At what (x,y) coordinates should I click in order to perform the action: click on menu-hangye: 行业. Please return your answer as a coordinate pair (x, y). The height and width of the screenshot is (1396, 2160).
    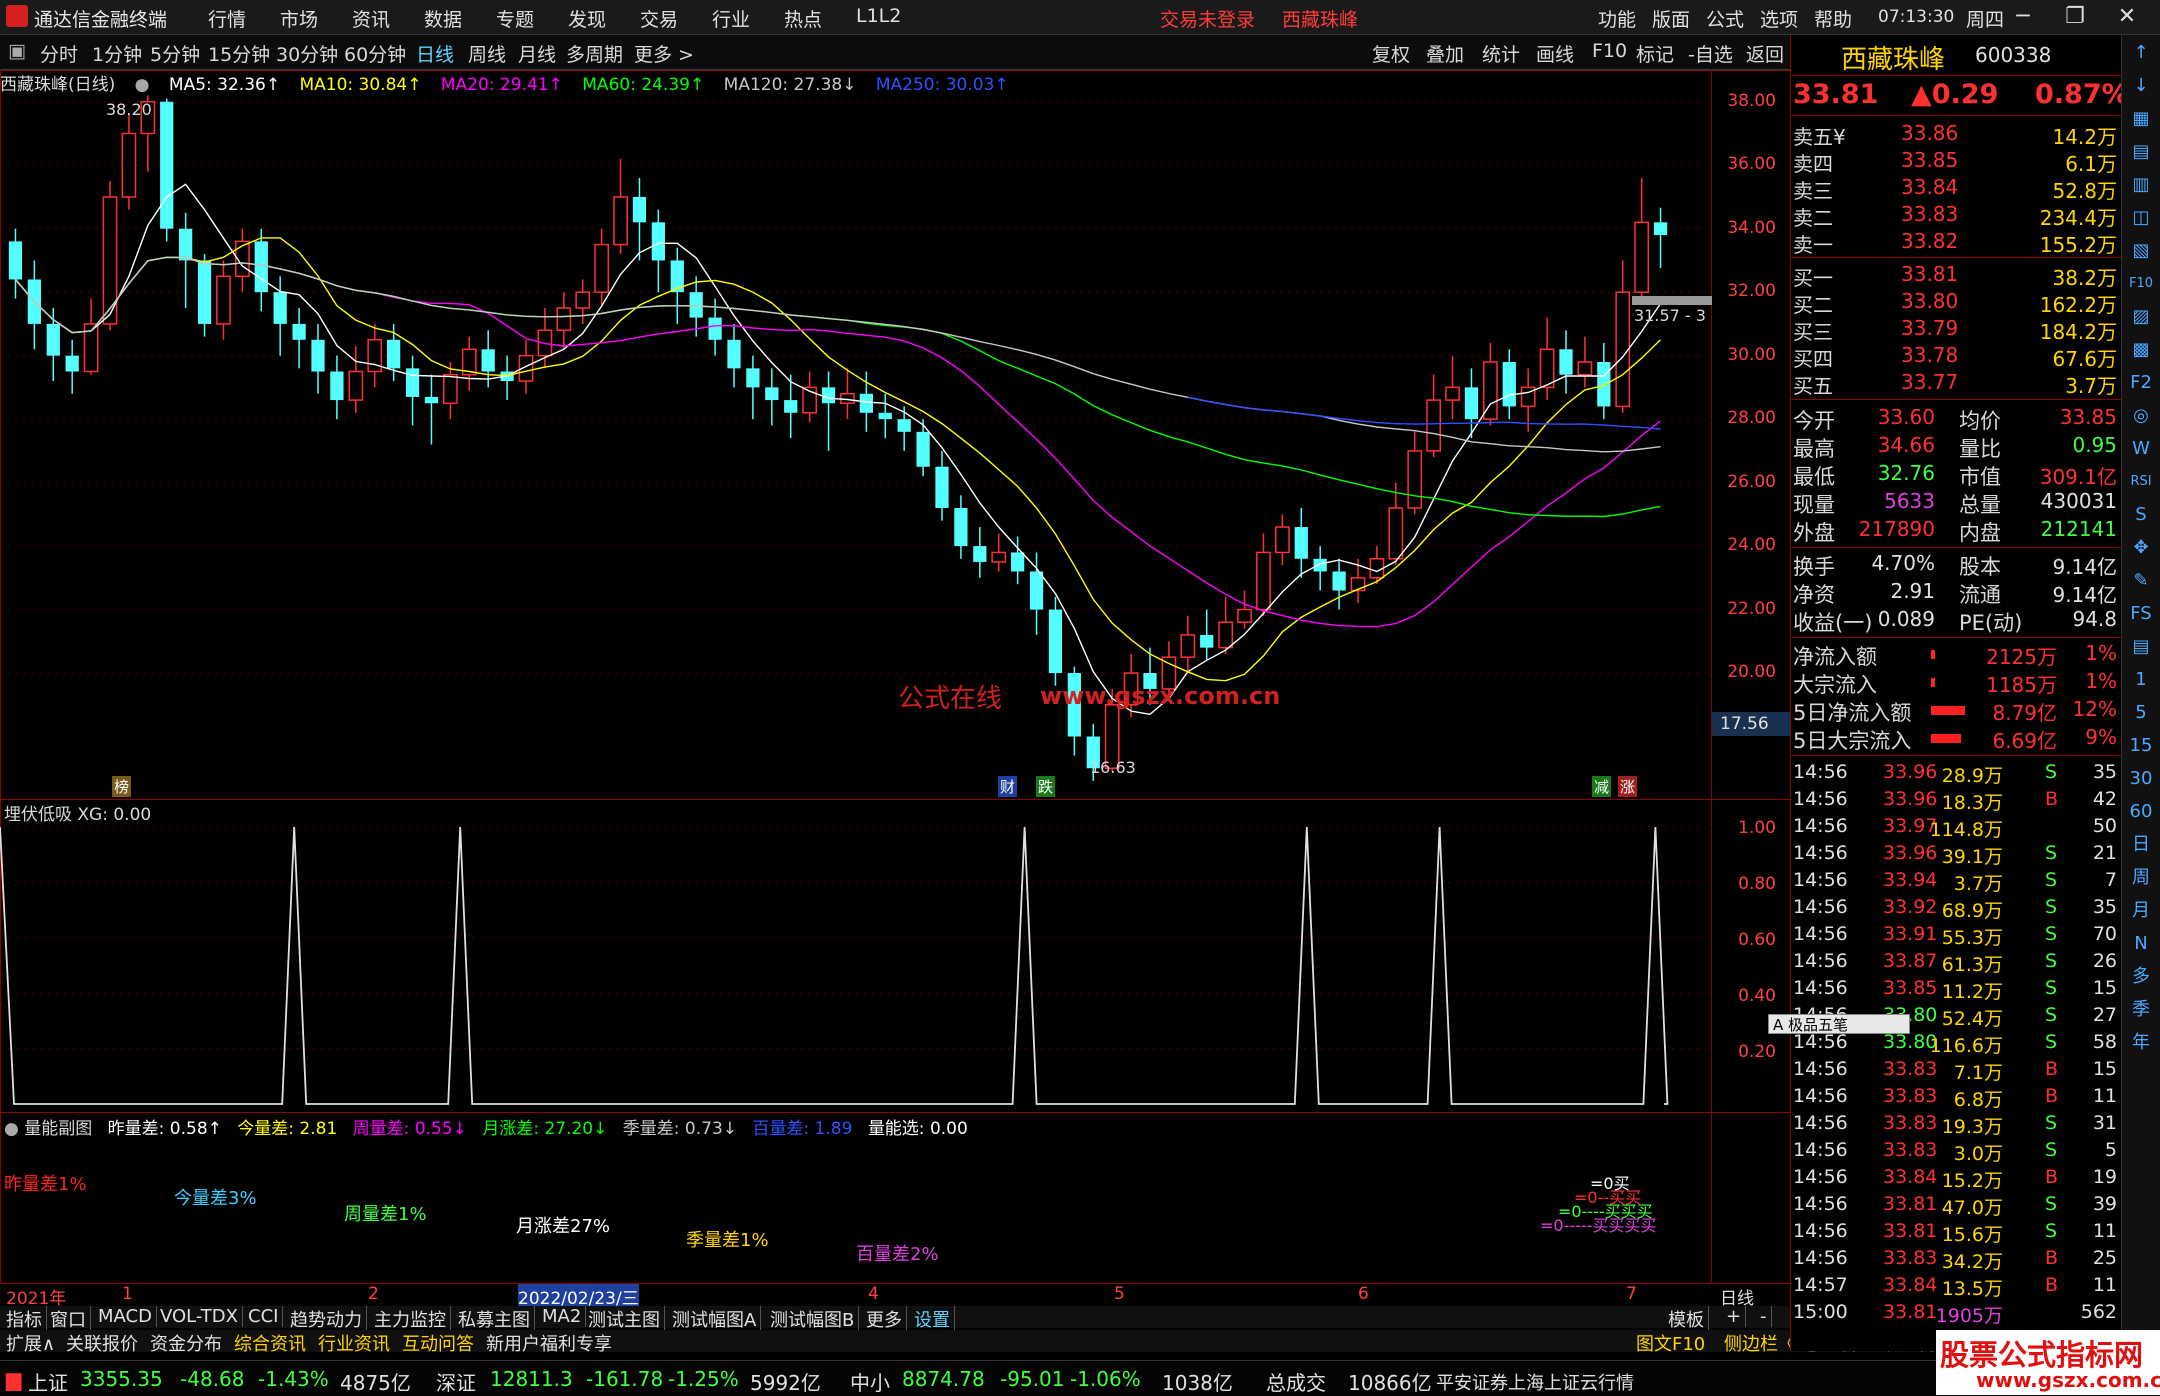
    Looking at the image, I should click on (731, 18).